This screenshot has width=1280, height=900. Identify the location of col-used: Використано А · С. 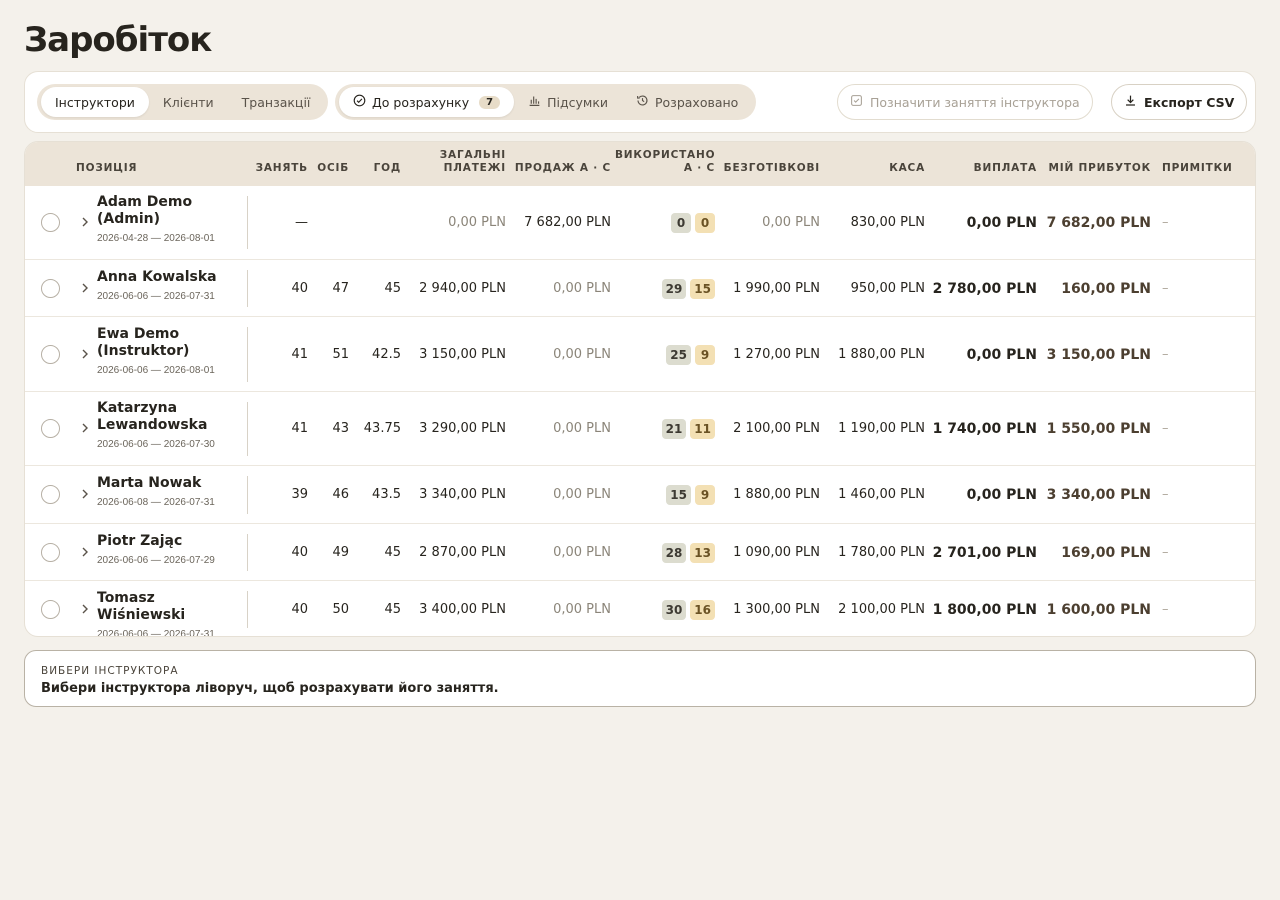
(665, 162).